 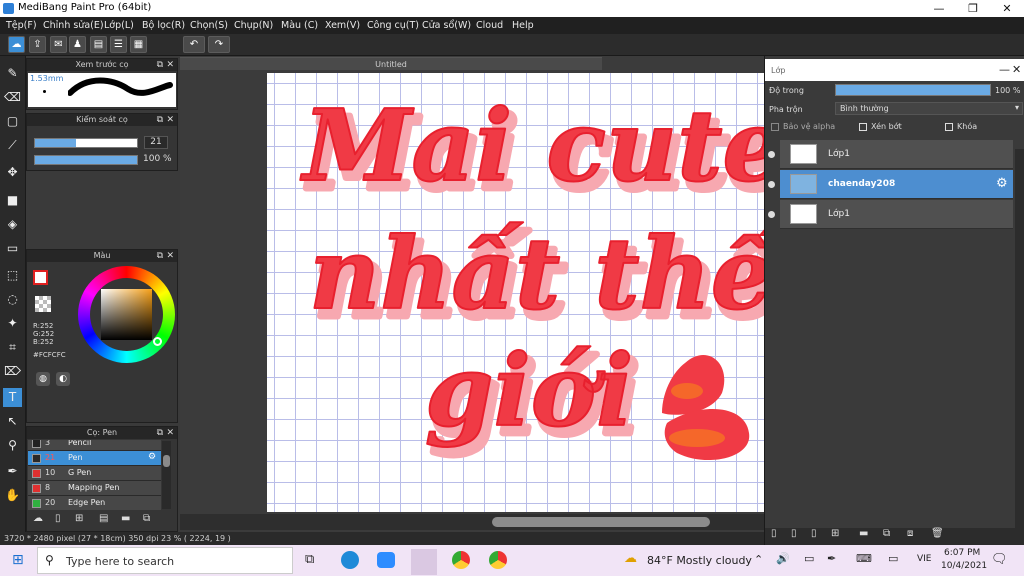 What do you see at coordinates (12, 299) in the screenshot?
I see `lasso-tool-icon: ◌` at bounding box center [12, 299].